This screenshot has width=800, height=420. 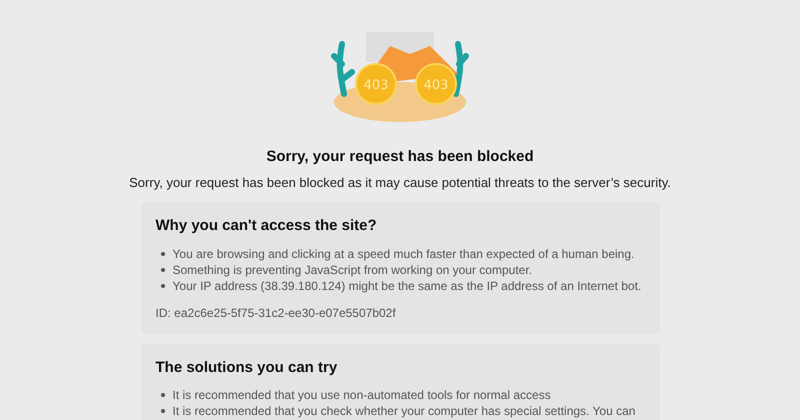 What do you see at coordinates (404, 411) in the screenshot?
I see `list-item: It is recommended that you check whether your computer has special settings. You can` at bounding box center [404, 411].